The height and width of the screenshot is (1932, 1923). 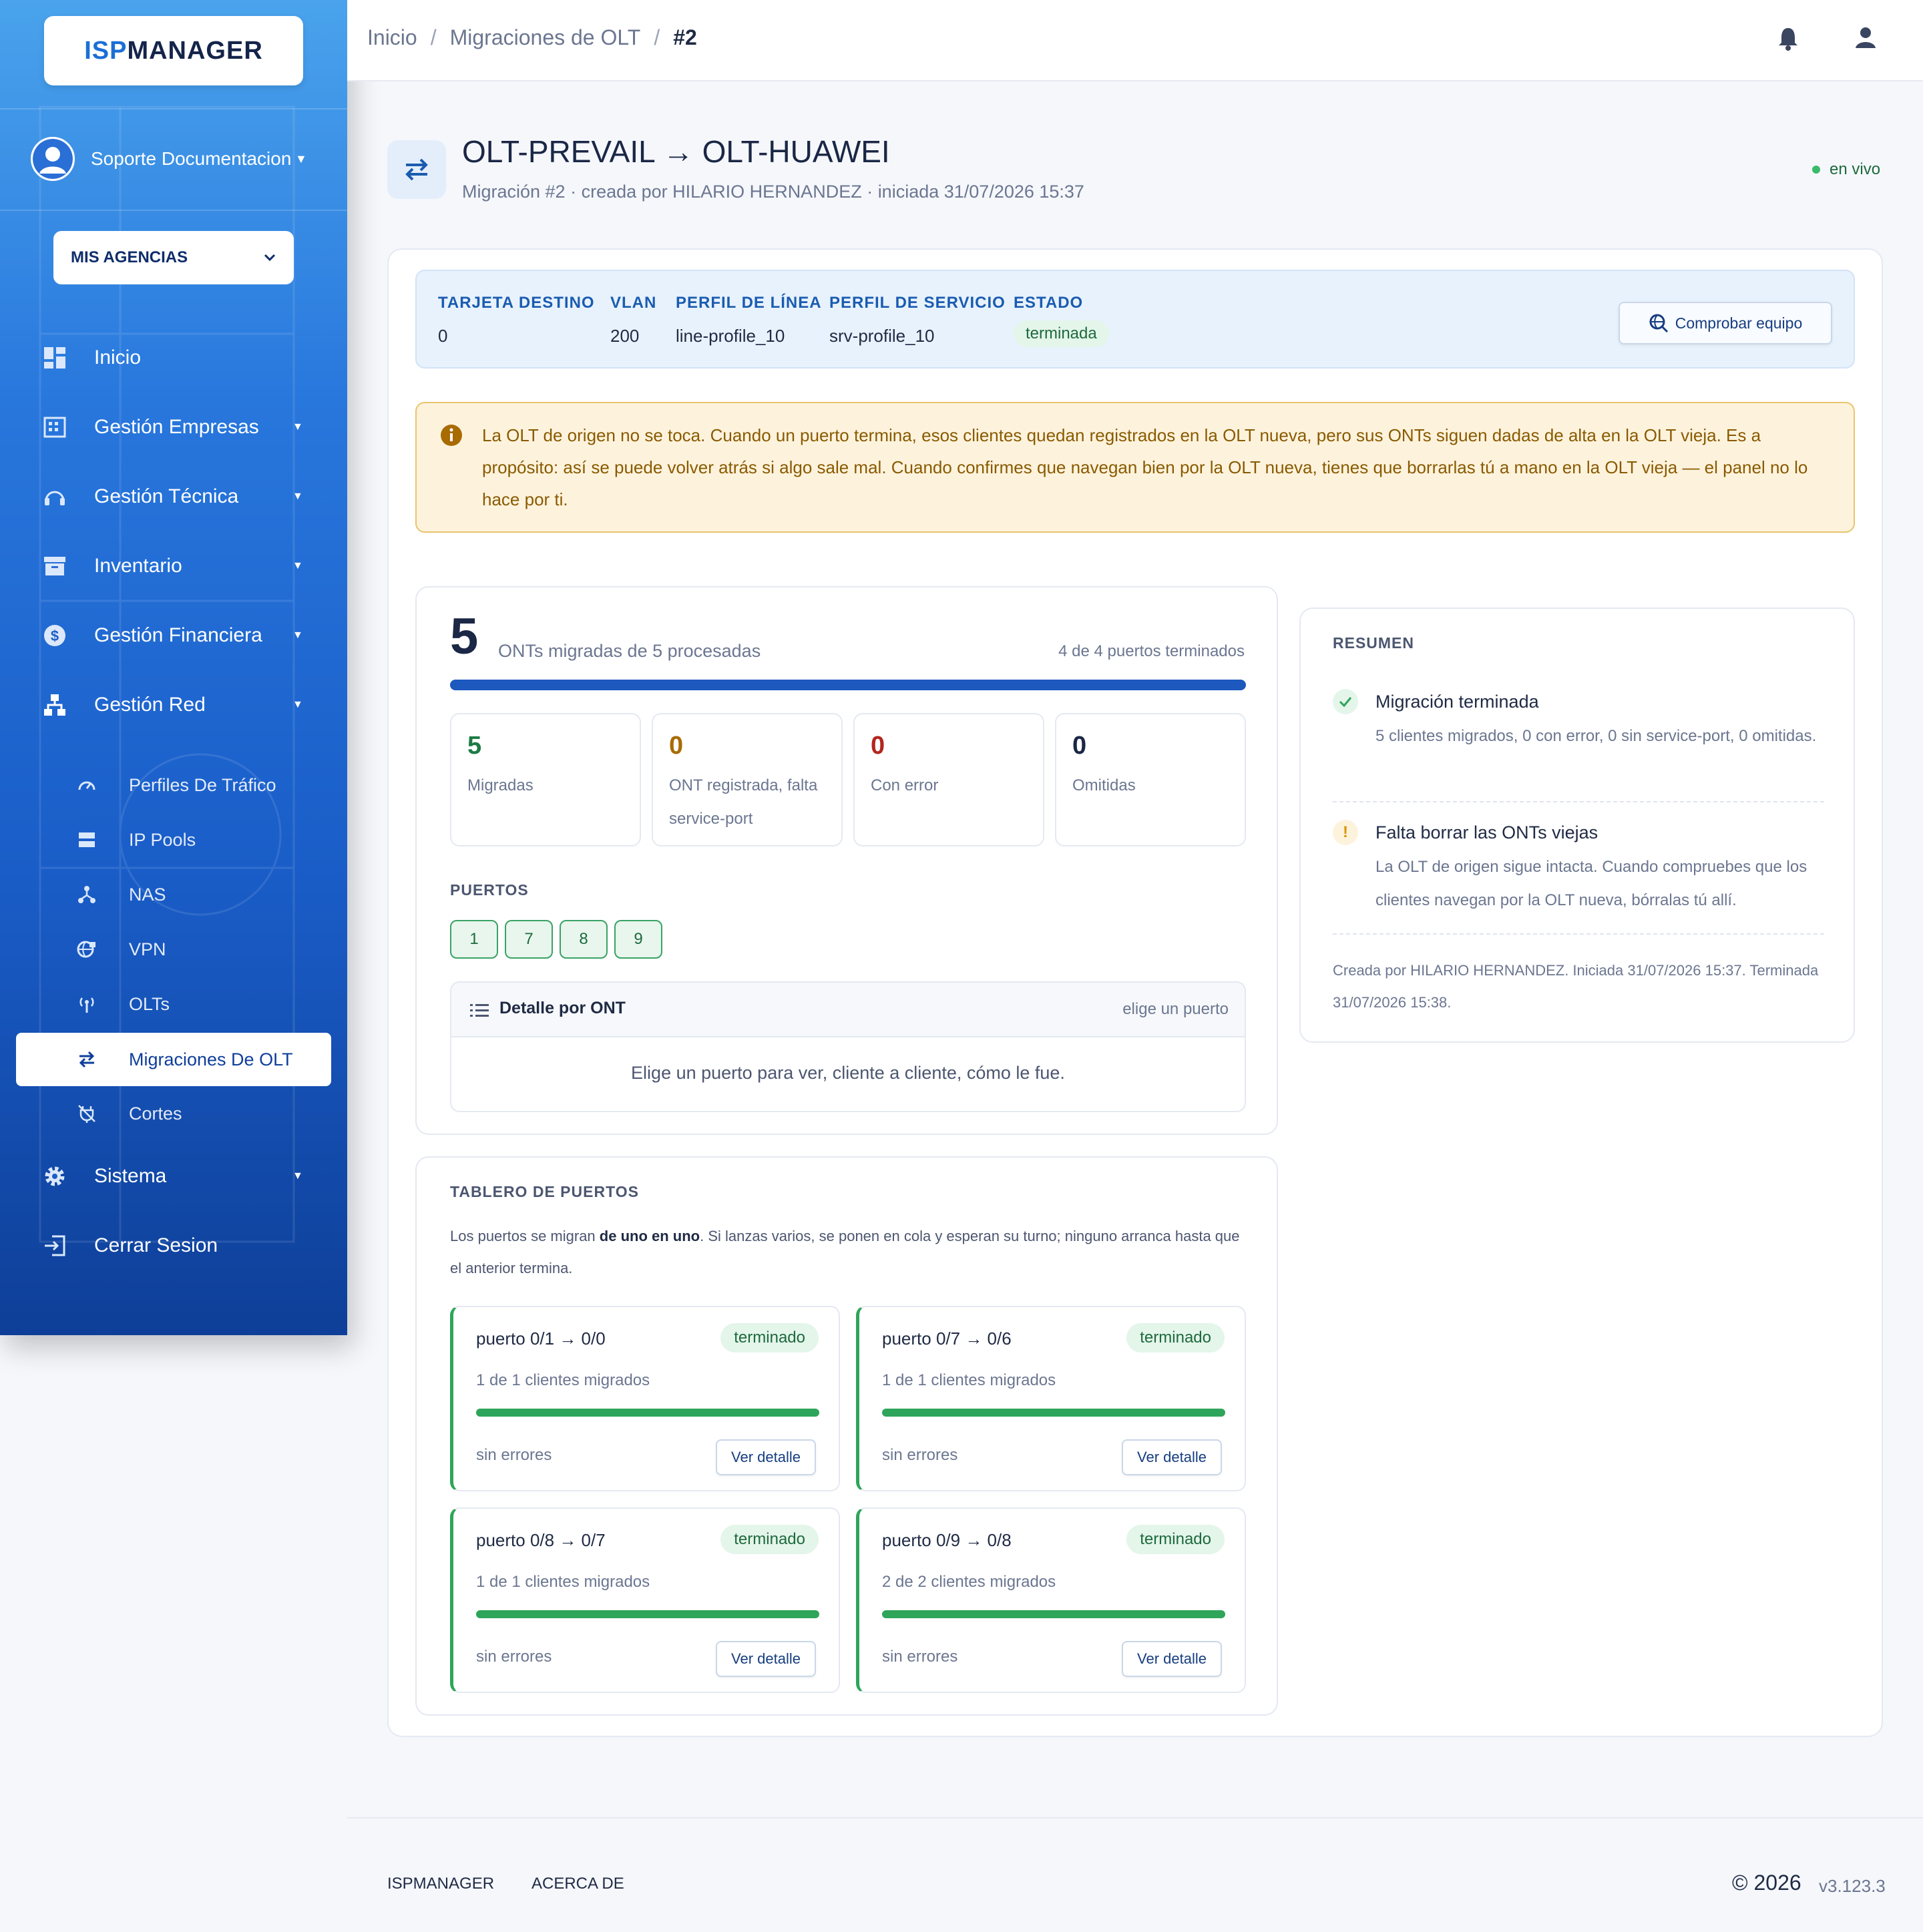 I want to click on user-menu: Soporte Documentacion, so click(x=161, y=159).